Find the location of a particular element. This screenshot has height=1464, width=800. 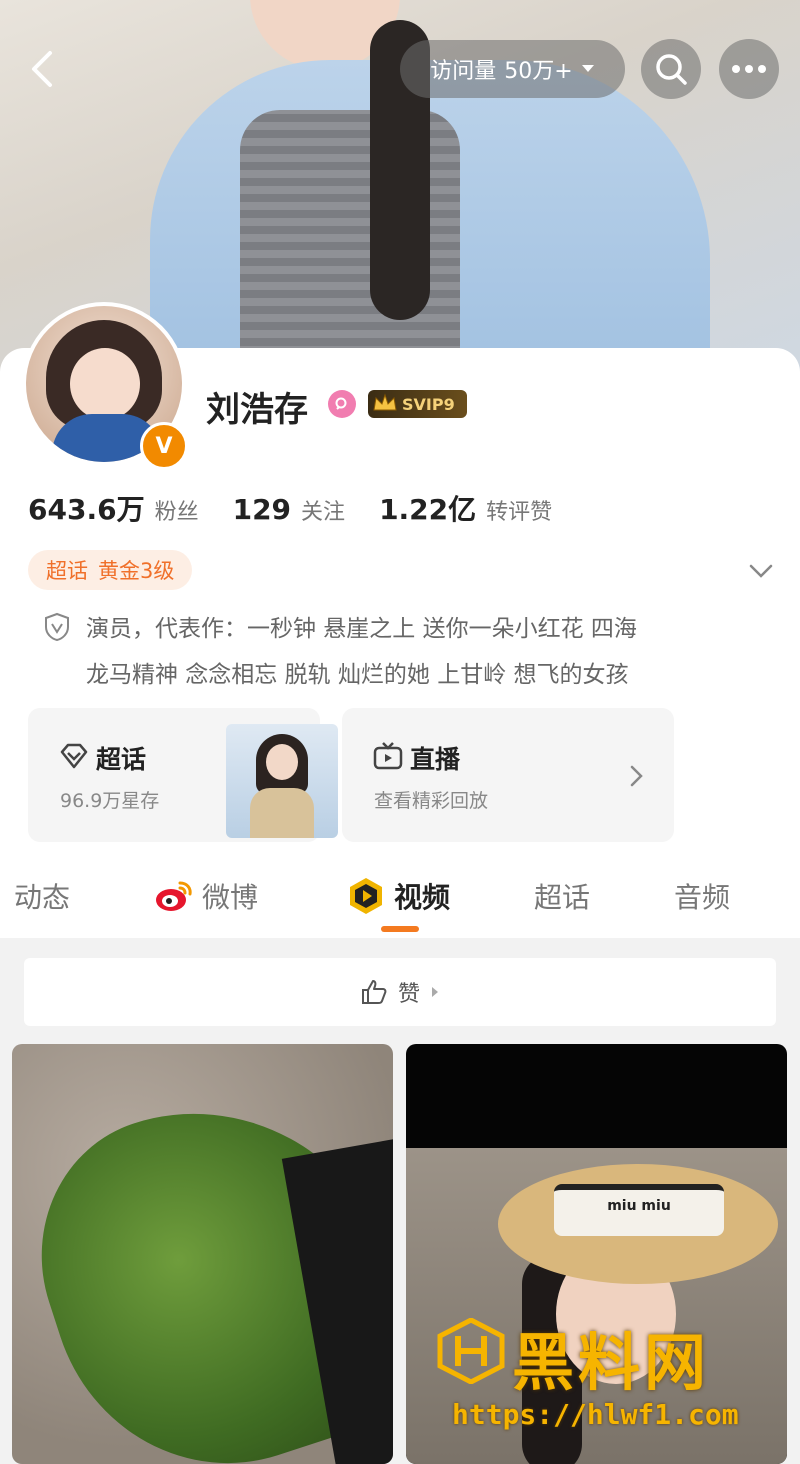

more-icon is located at coordinates (749, 69).